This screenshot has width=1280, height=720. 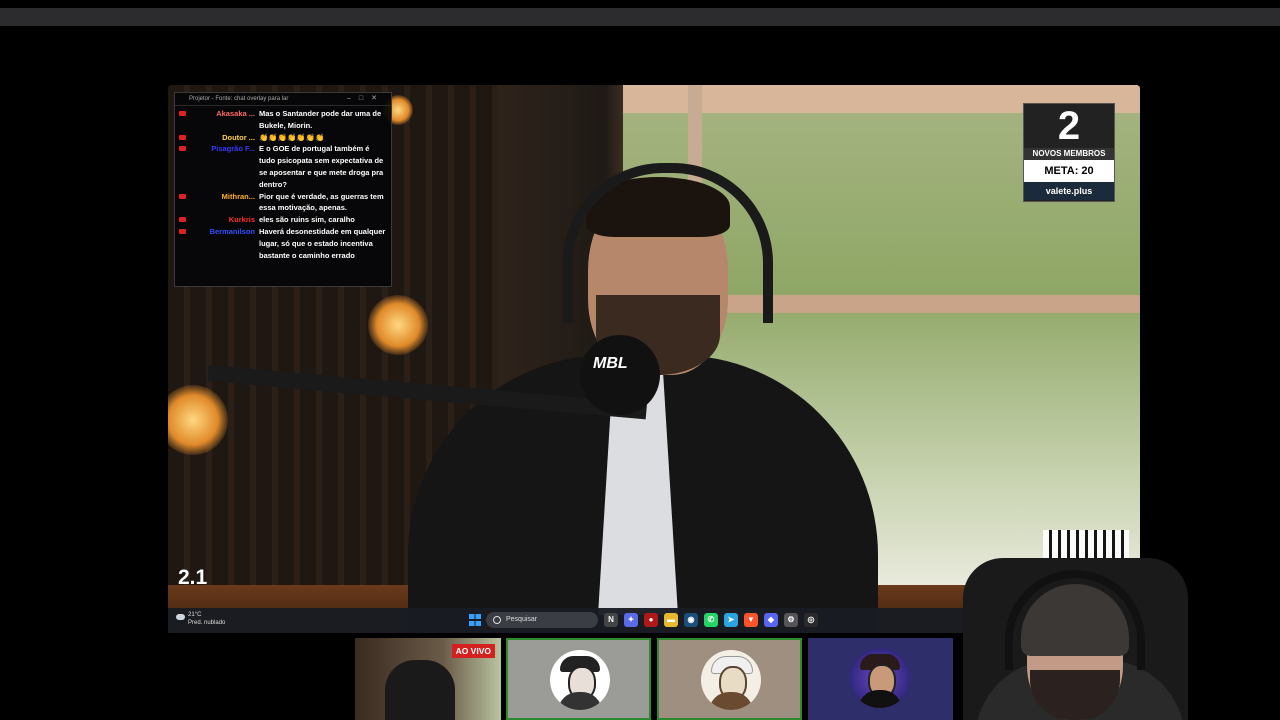 What do you see at coordinates (398, 325) in the screenshot?
I see `light-bulb` at bounding box center [398, 325].